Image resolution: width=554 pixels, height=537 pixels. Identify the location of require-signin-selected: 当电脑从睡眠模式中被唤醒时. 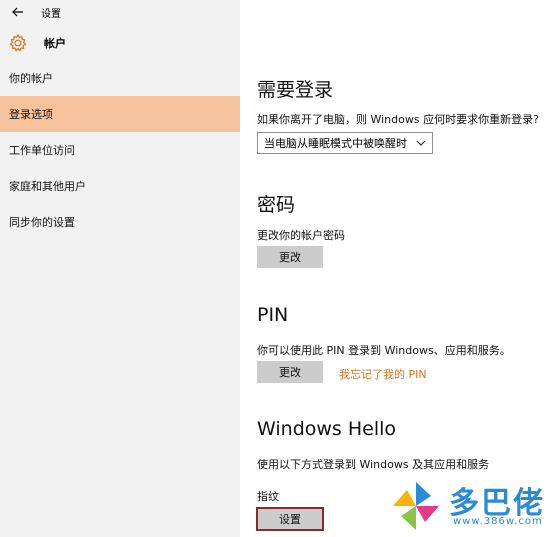
(335, 143).